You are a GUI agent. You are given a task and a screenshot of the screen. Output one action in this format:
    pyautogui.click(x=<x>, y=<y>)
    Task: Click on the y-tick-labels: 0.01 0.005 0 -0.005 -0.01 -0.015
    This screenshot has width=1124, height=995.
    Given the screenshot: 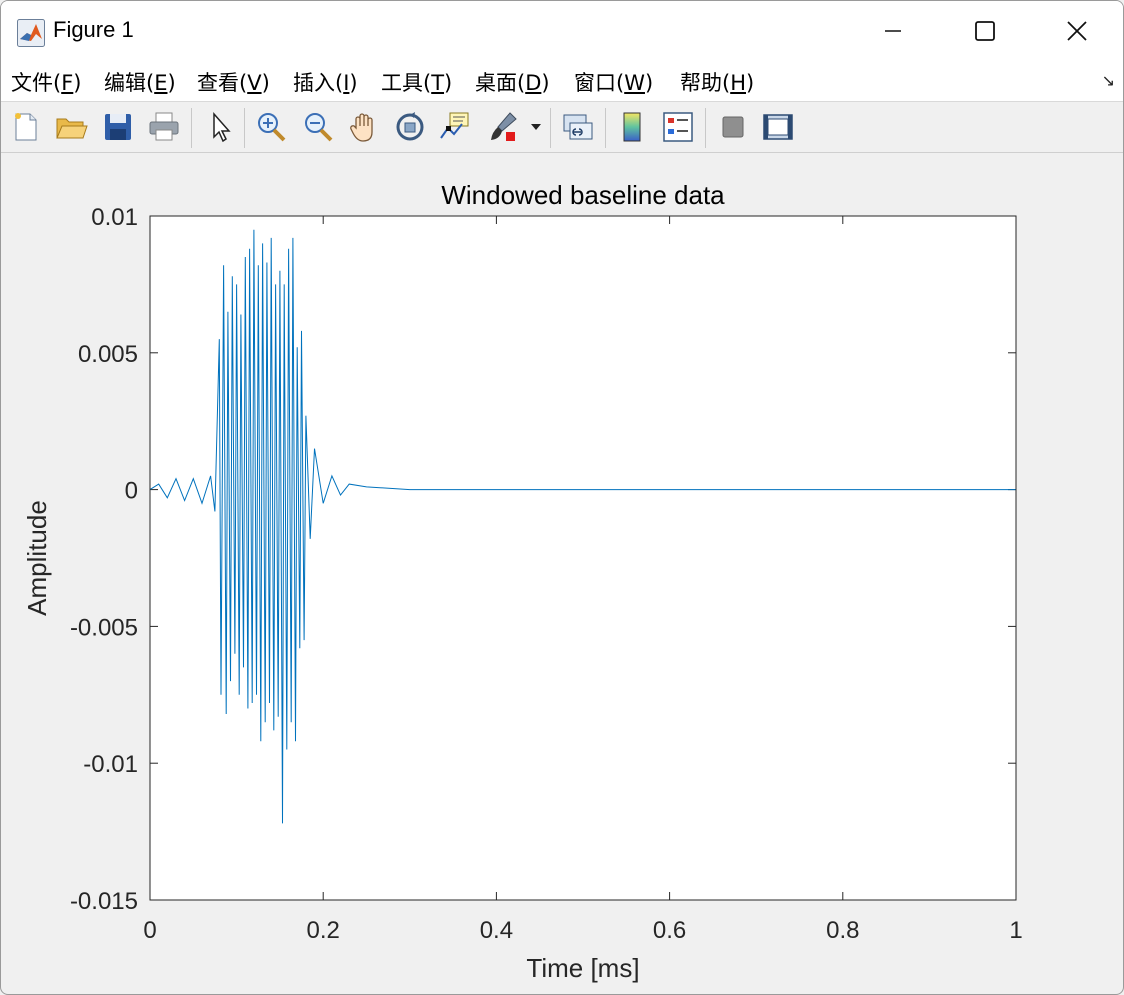 What is the action you would take?
    pyautogui.click(x=104, y=559)
    